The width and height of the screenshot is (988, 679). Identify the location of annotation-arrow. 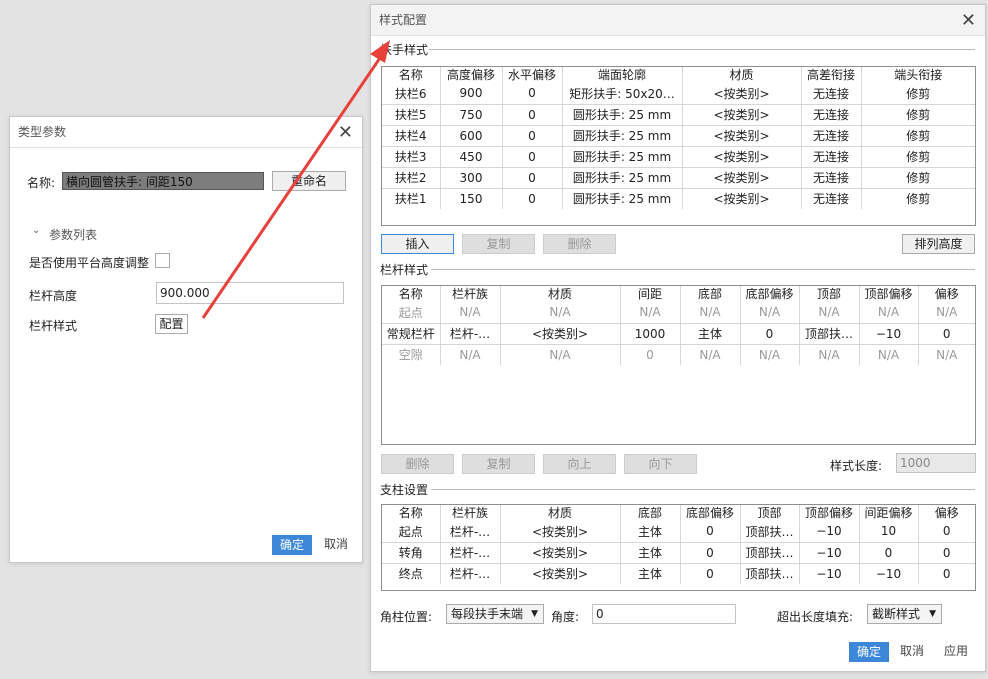
(295, 179).